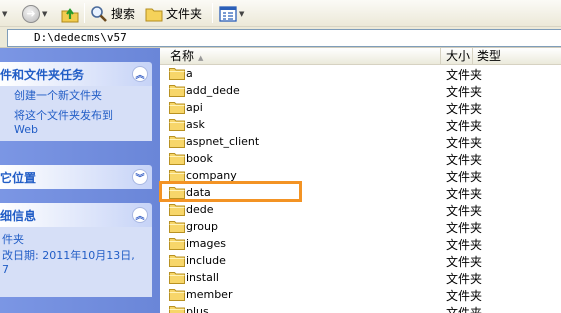  I want to click on column-name: 名称 ▲, so click(300, 56).